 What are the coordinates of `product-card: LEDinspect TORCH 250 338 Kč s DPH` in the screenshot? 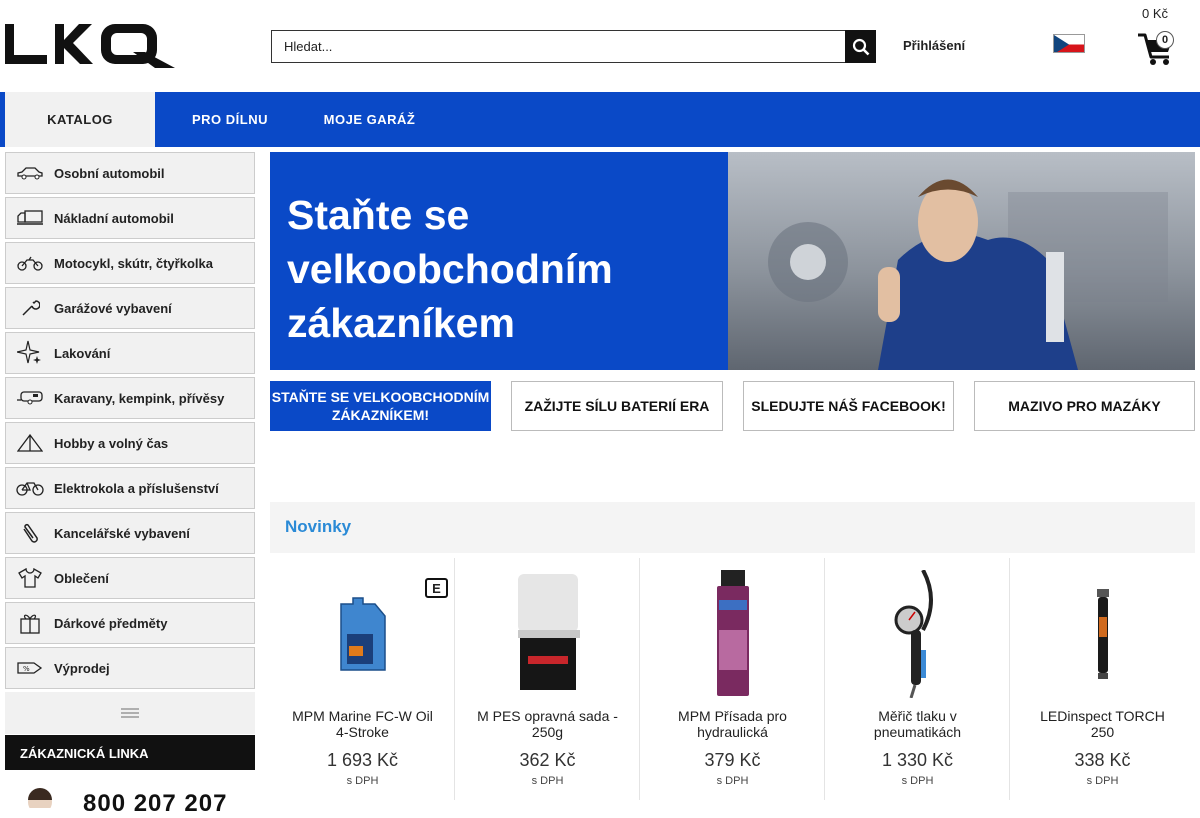 It's located at (1102, 679).